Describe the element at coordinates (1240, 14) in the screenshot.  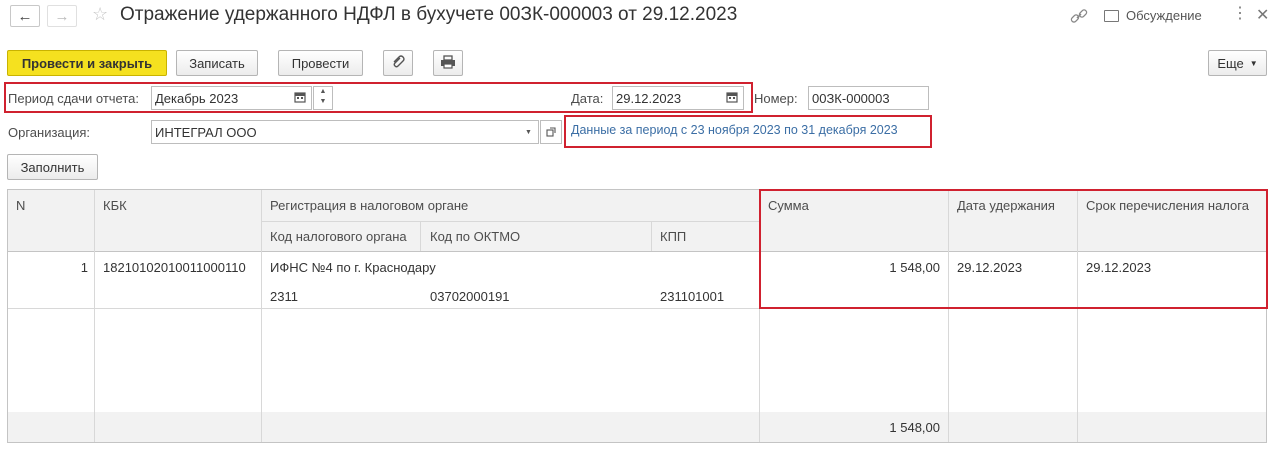
I see `more-menu-icon: ⋮` at that location.